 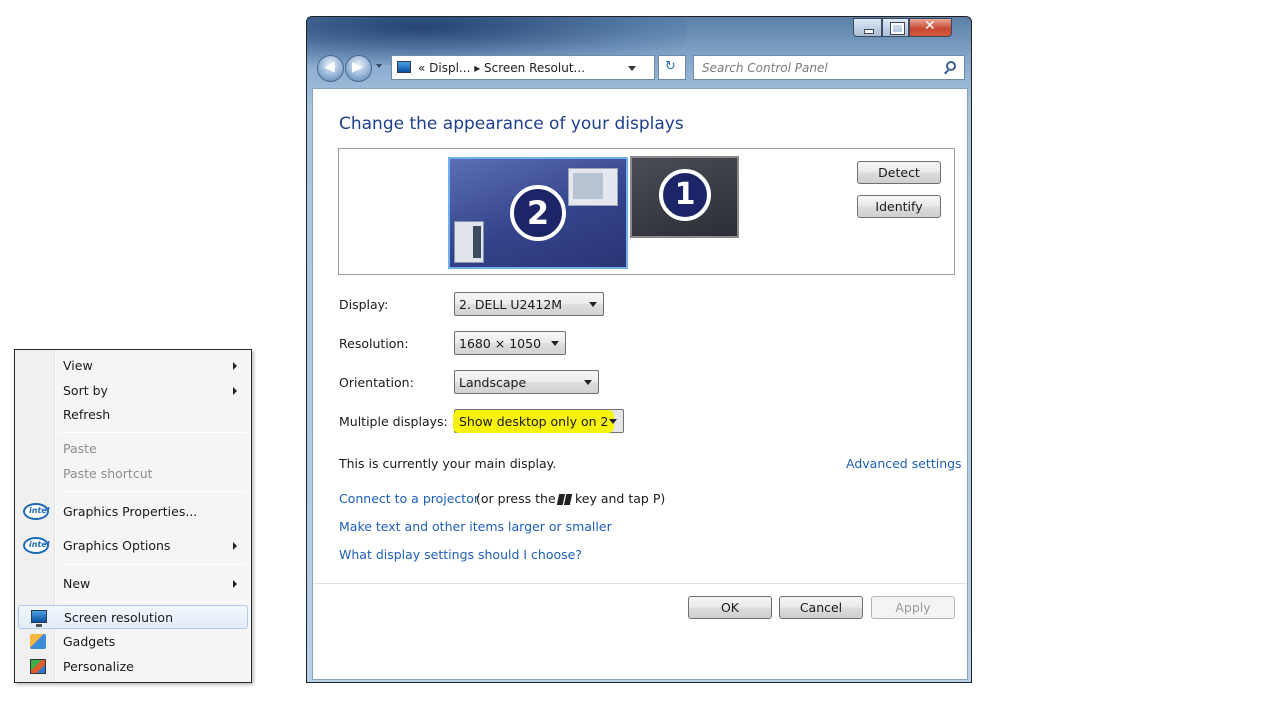 I want to click on windows-key-icon, so click(x=564, y=499).